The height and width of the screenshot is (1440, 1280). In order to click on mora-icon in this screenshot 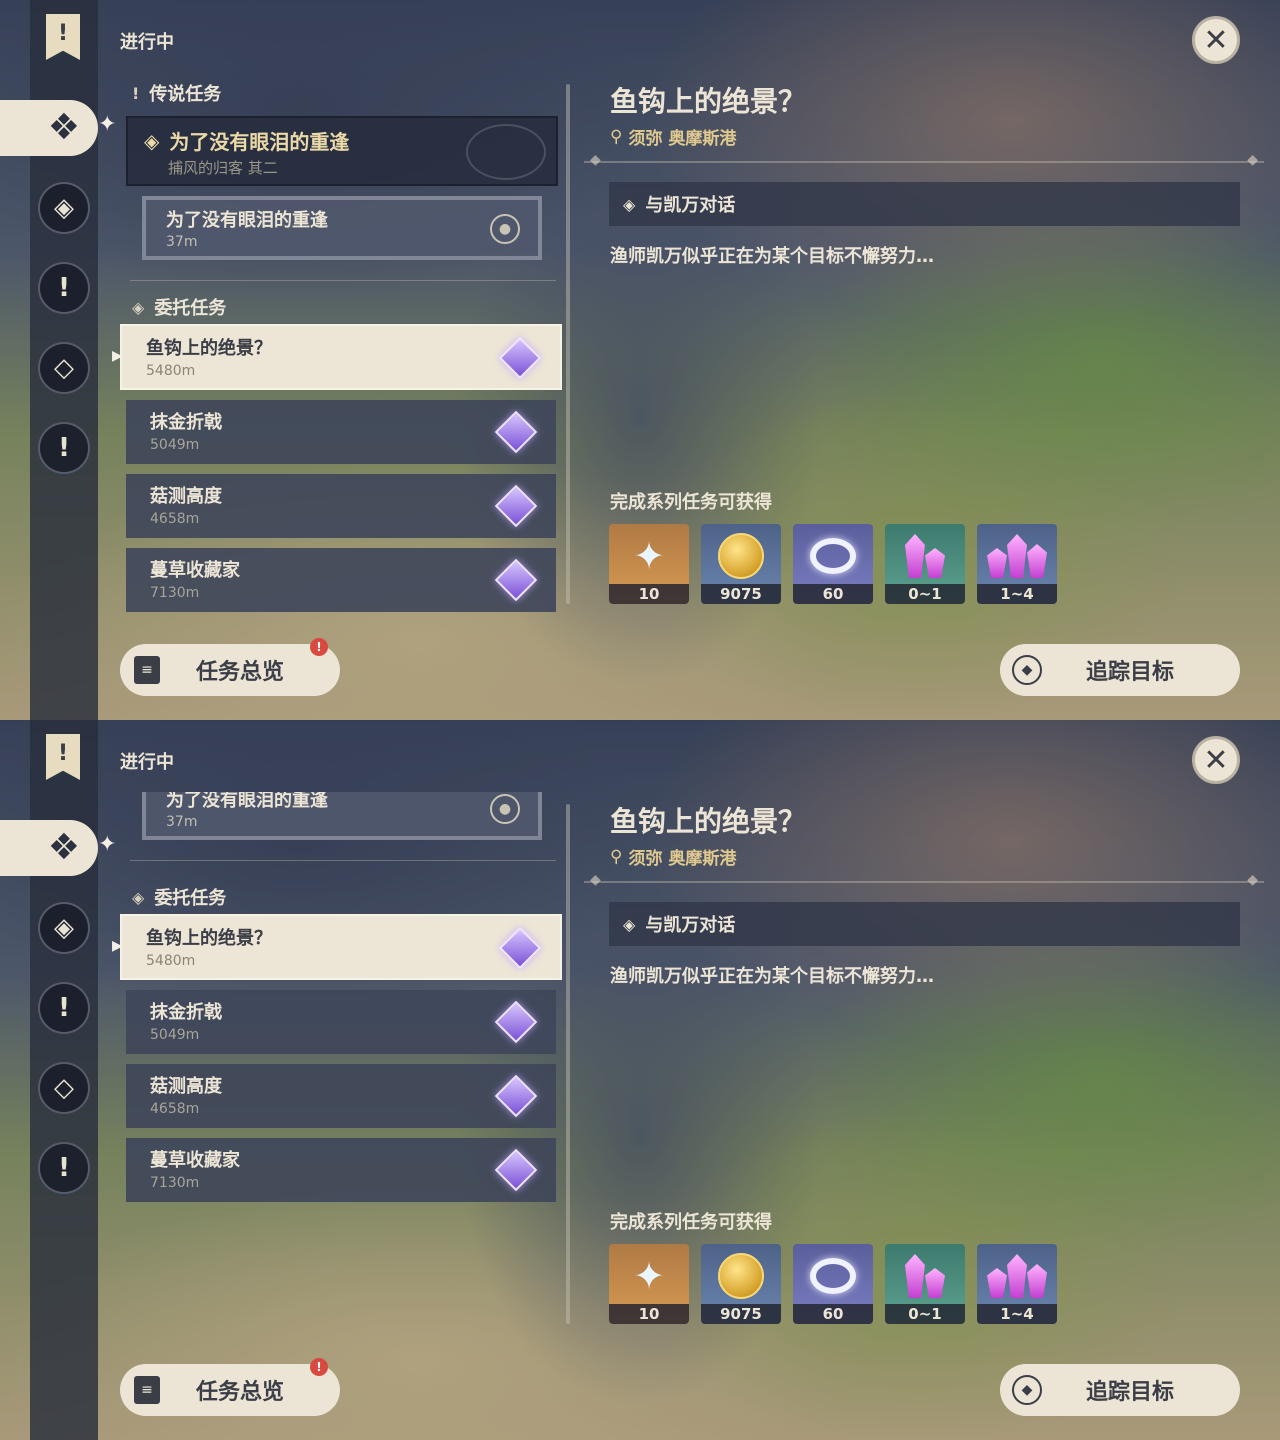, I will do `click(741, 556)`.